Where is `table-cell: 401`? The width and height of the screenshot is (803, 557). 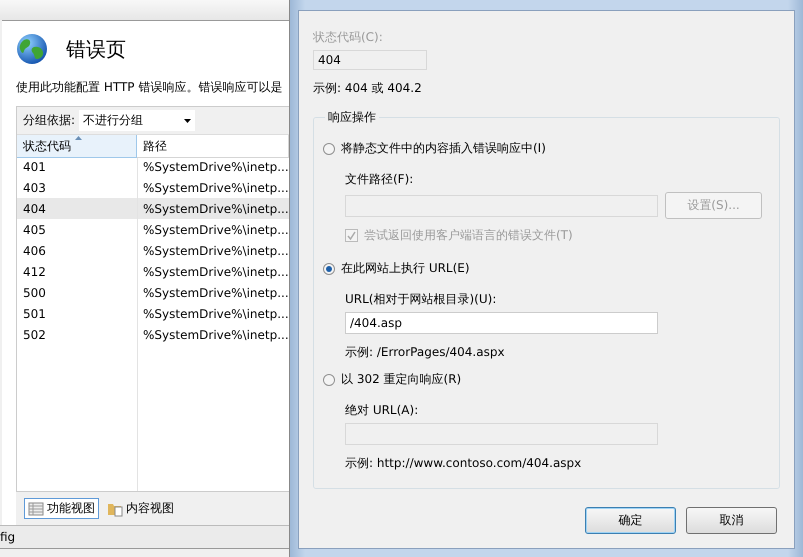 table-cell: 401 is located at coordinates (77, 166).